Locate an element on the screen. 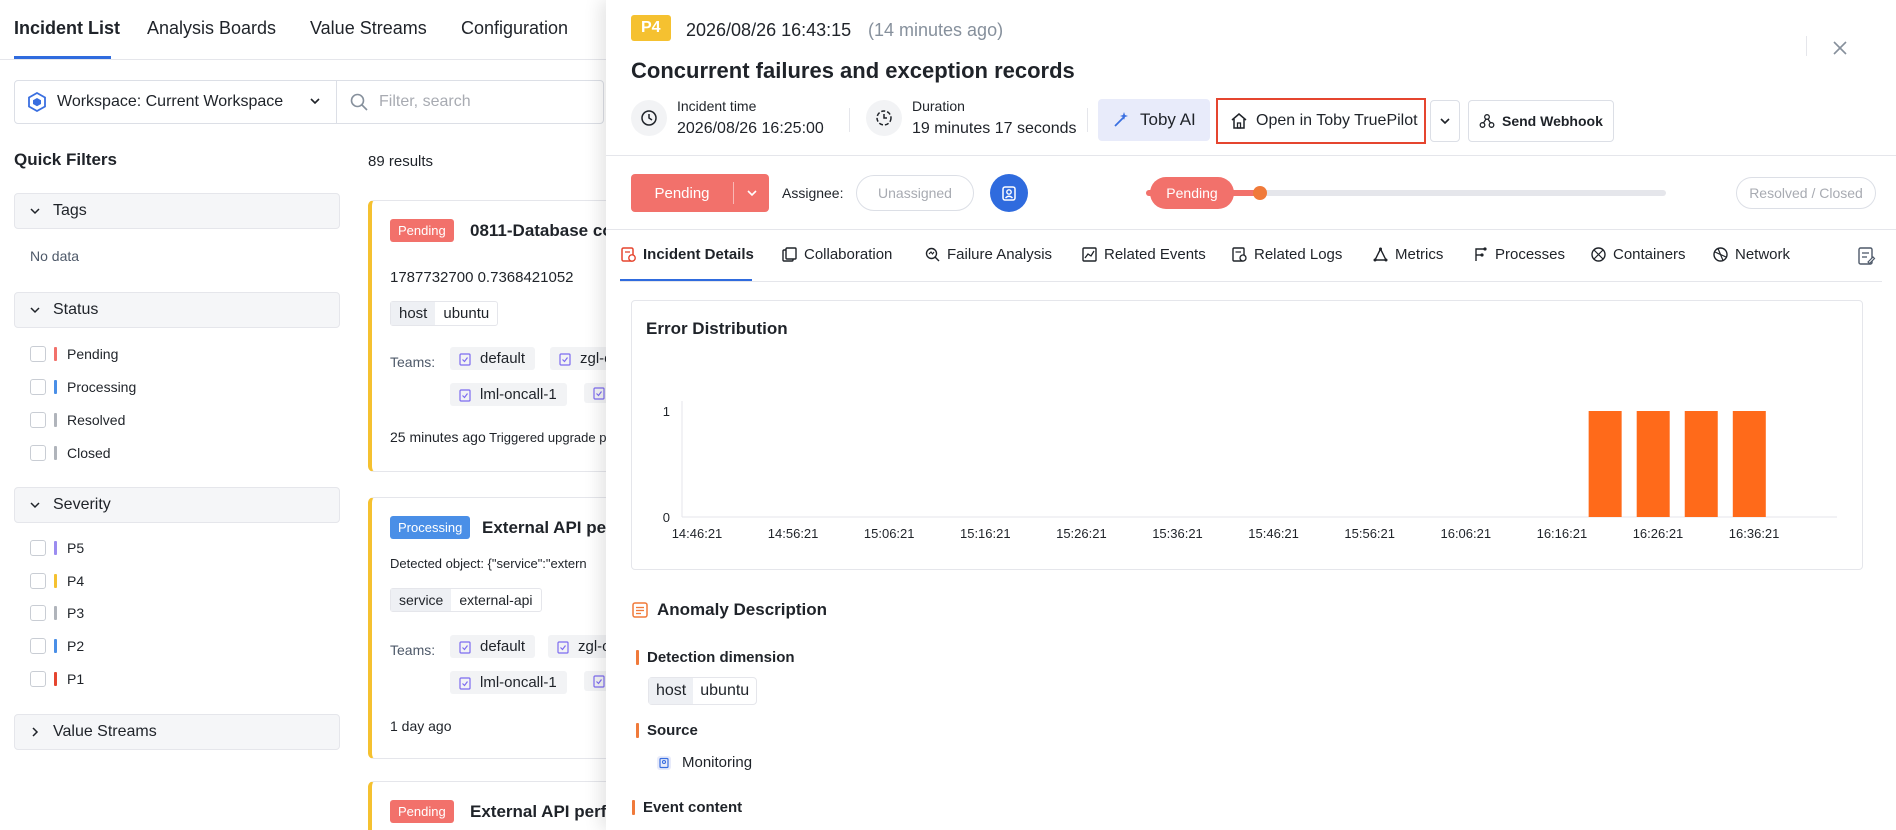  x-tick-label: 16:06:21 is located at coordinates (1465, 533).